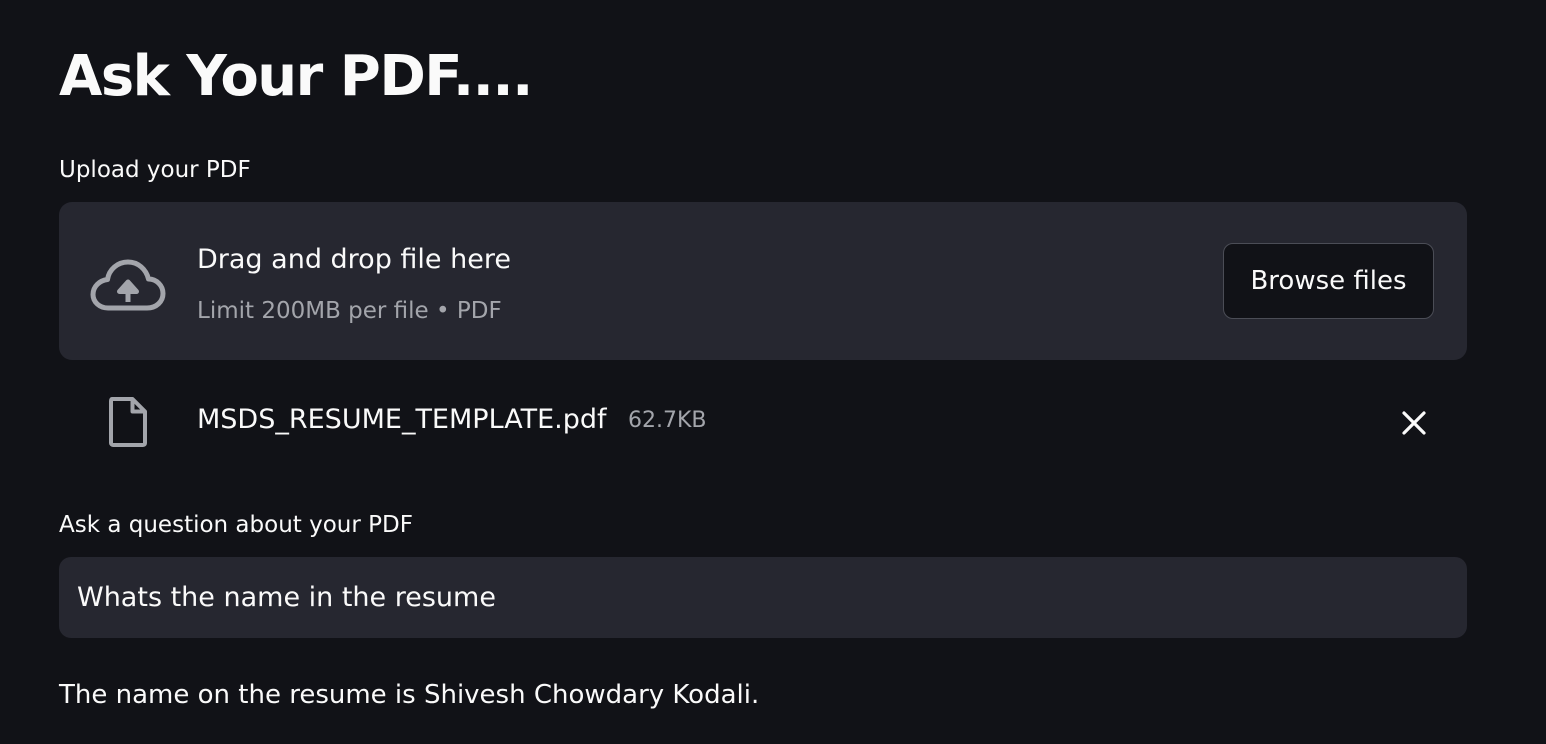 The image size is (1546, 744). Describe the element at coordinates (128, 285) in the screenshot. I see `cloud-upload-icon` at that location.